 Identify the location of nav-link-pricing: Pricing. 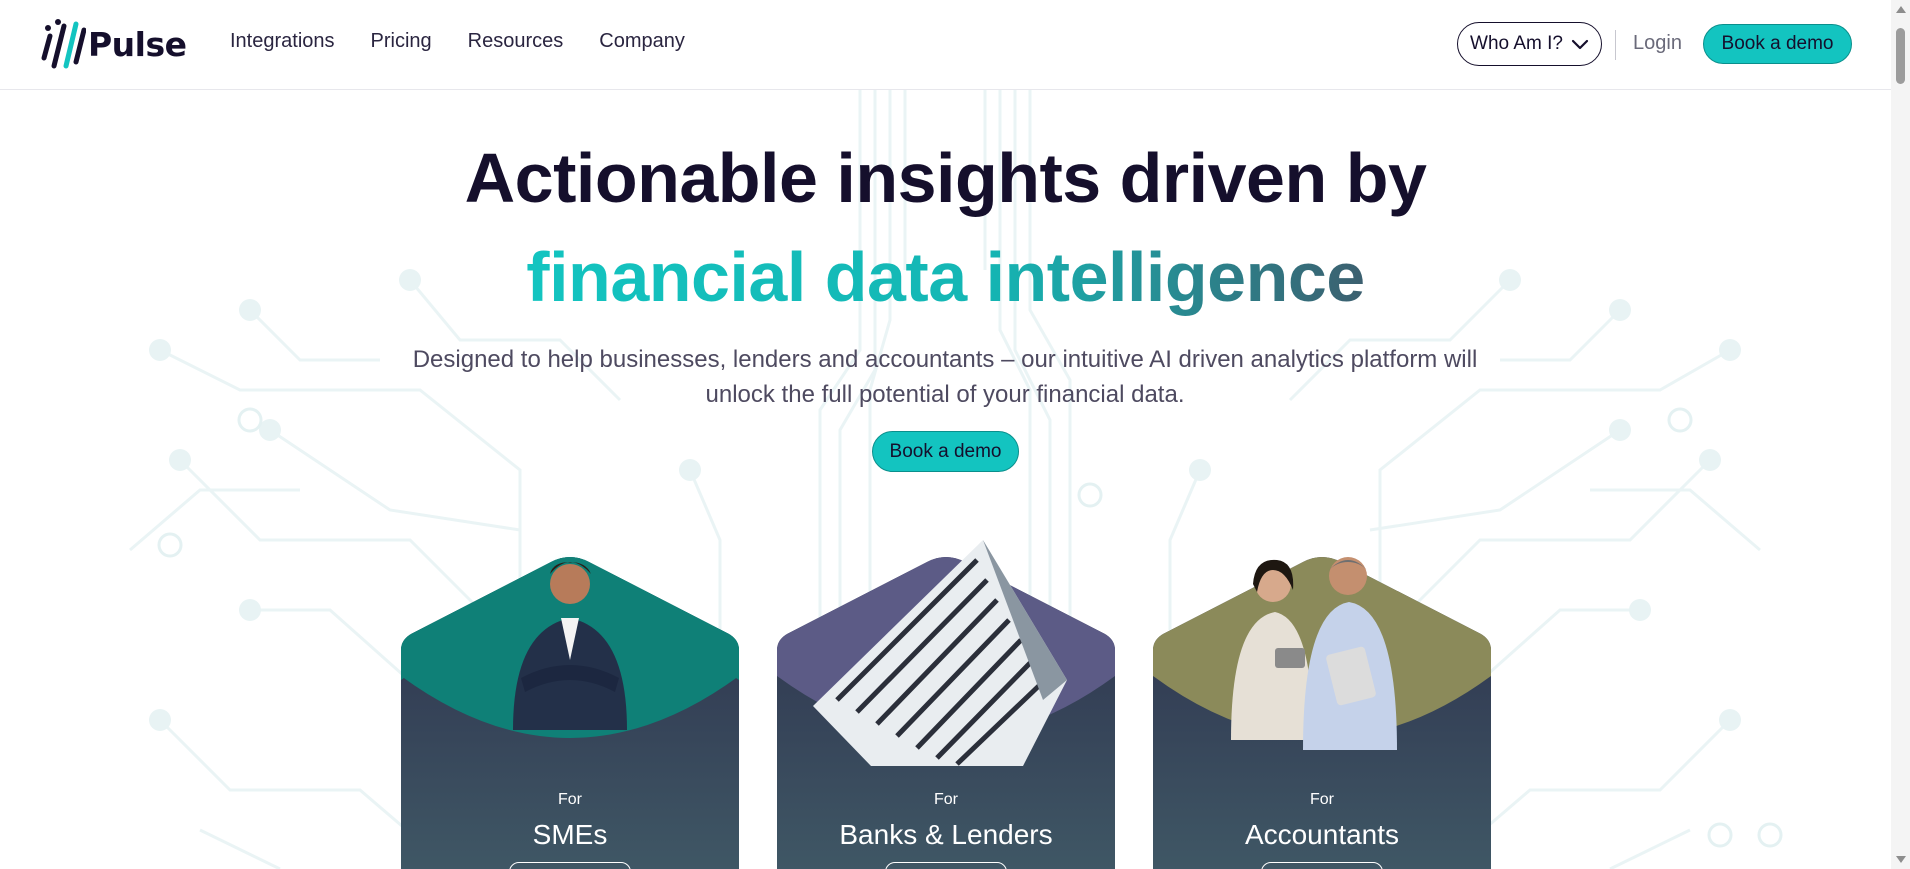
(401, 41).